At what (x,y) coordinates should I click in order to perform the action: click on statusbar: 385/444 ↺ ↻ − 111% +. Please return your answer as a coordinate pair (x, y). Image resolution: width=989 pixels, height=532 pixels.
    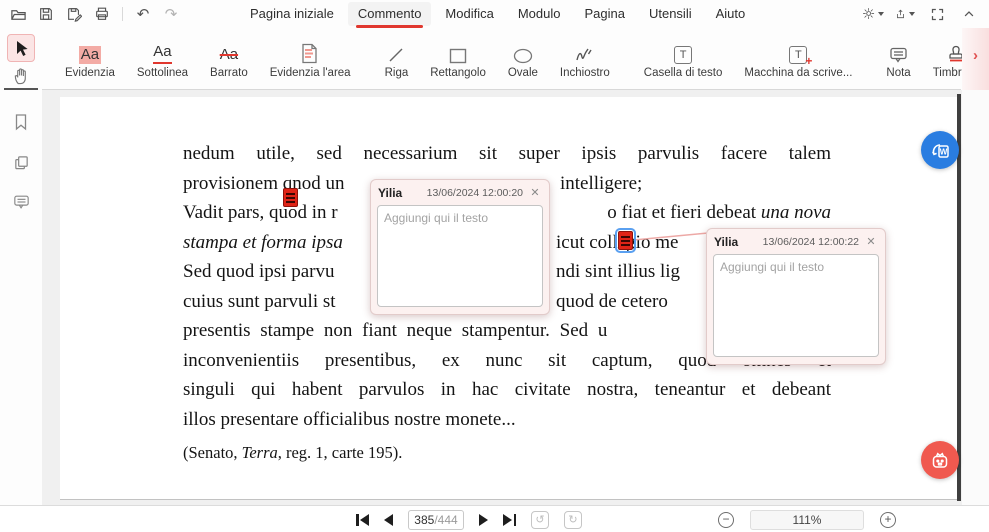
    Looking at the image, I should click on (494, 518).